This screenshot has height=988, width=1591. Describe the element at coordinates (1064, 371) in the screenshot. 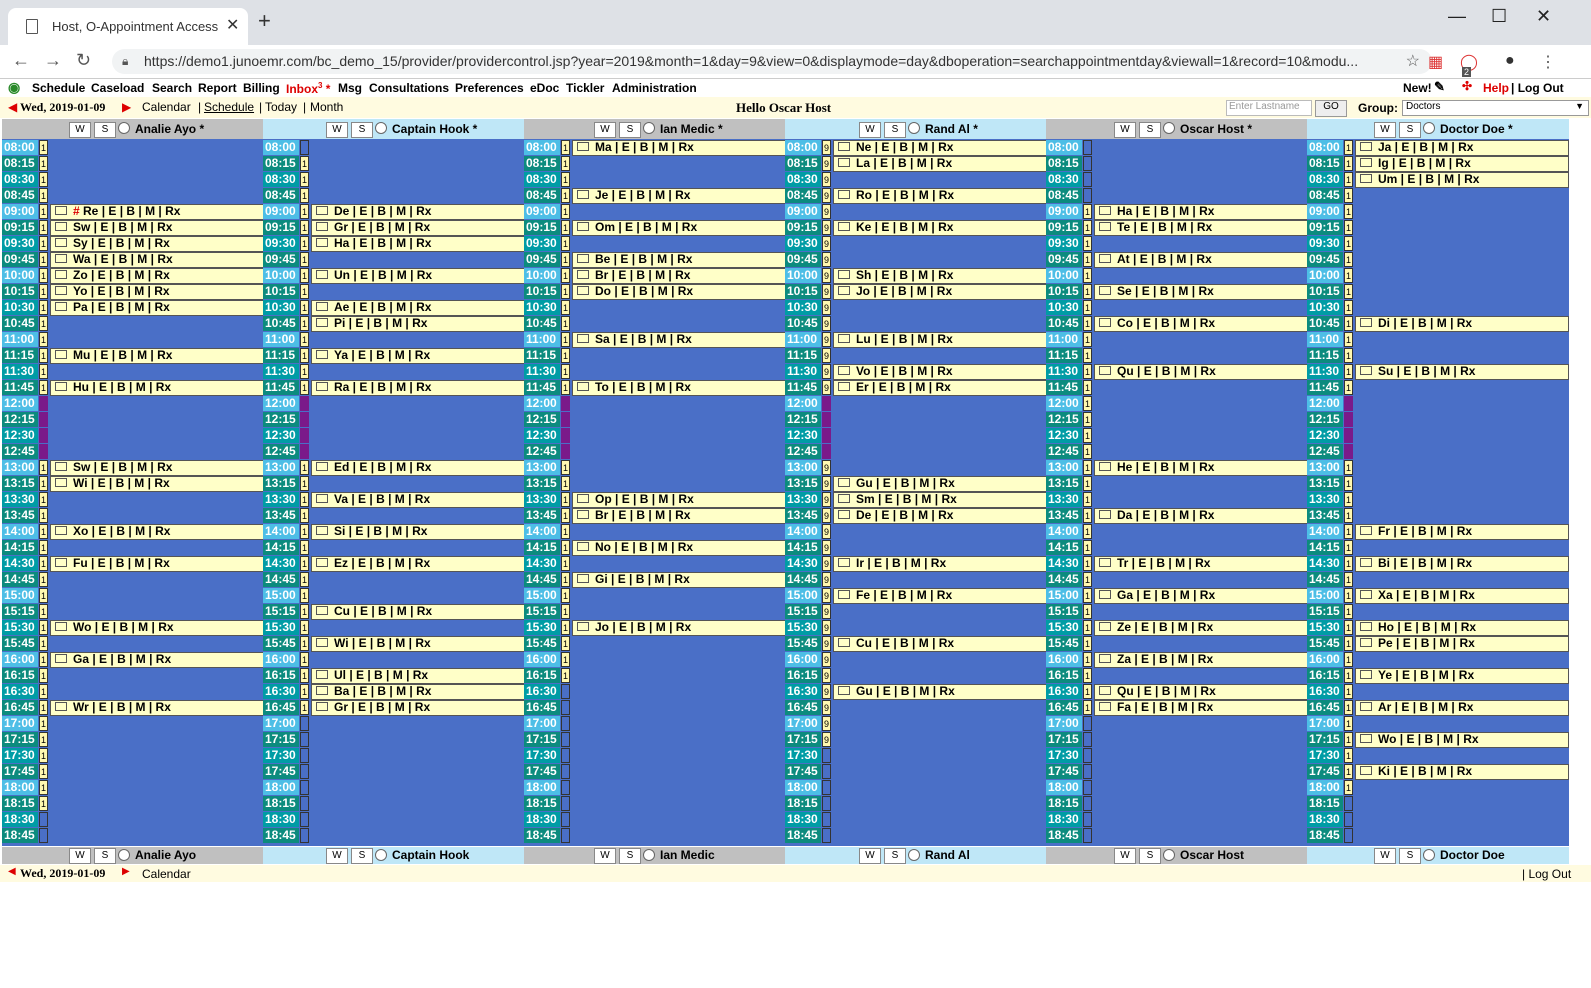

I see `time-slot: 11:30` at that location.